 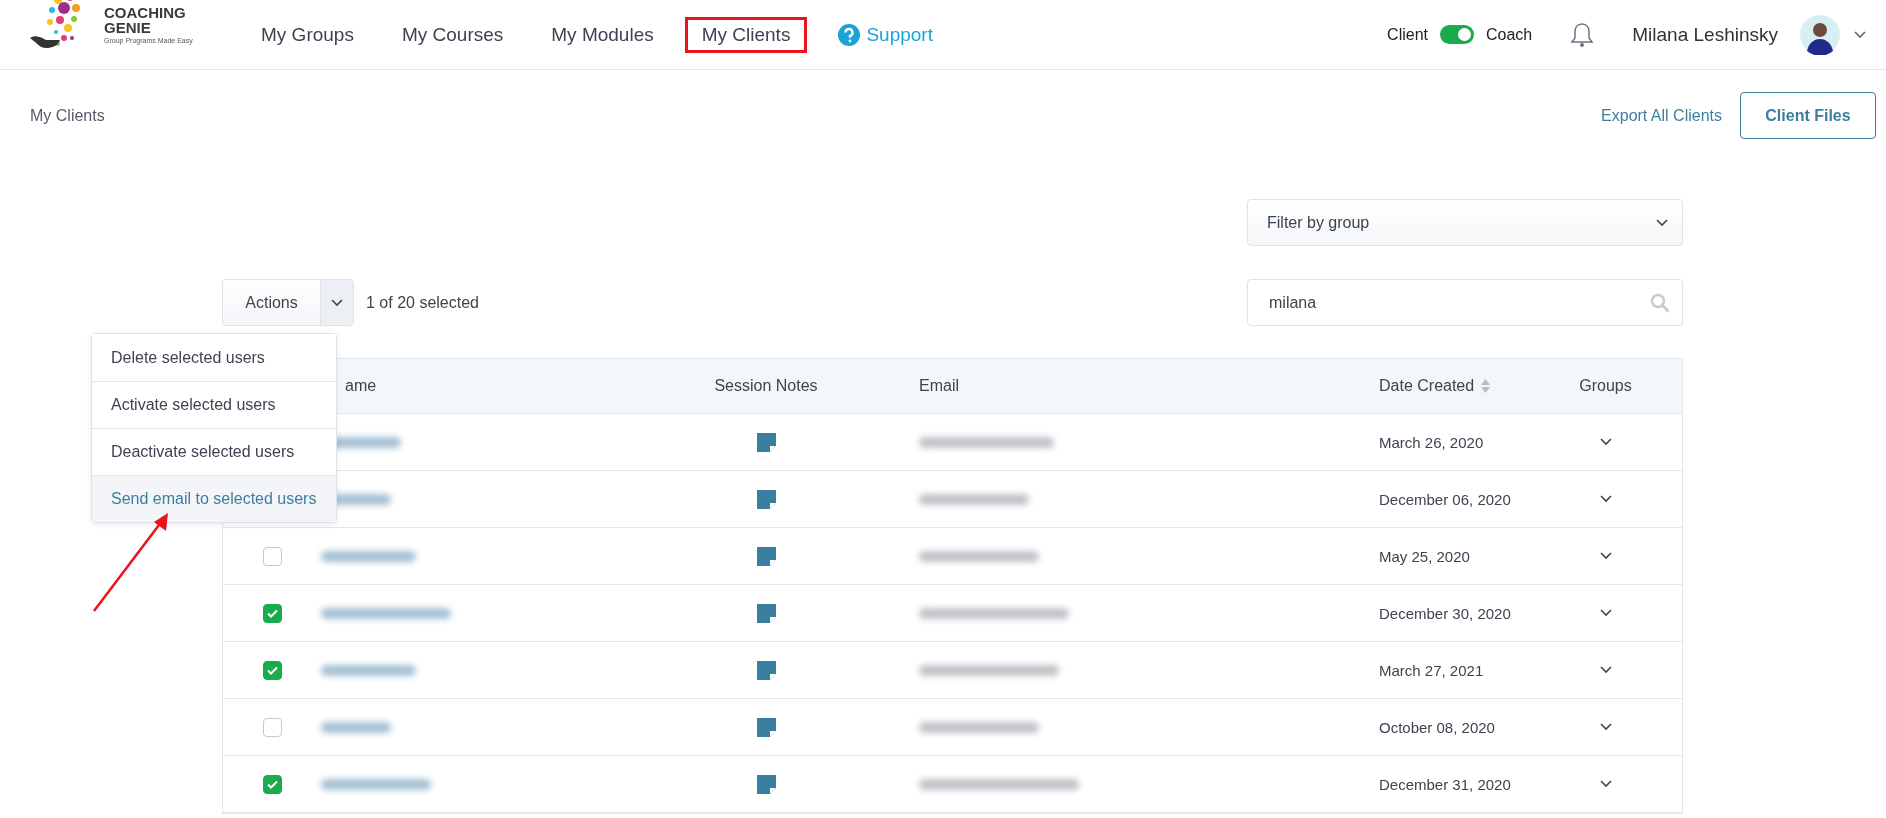 I want to click on menu-item: Activate selected users, so click(x=214, y=404).